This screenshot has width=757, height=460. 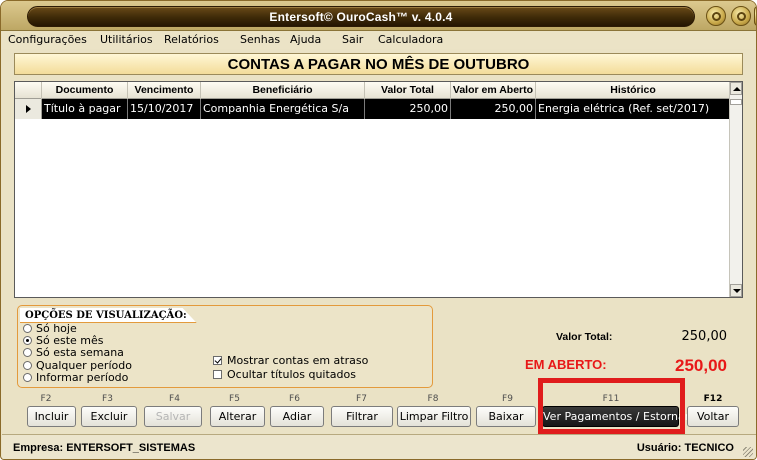 I want to click on menu-relatorios: Relatórios, so click(x=191, y=39).